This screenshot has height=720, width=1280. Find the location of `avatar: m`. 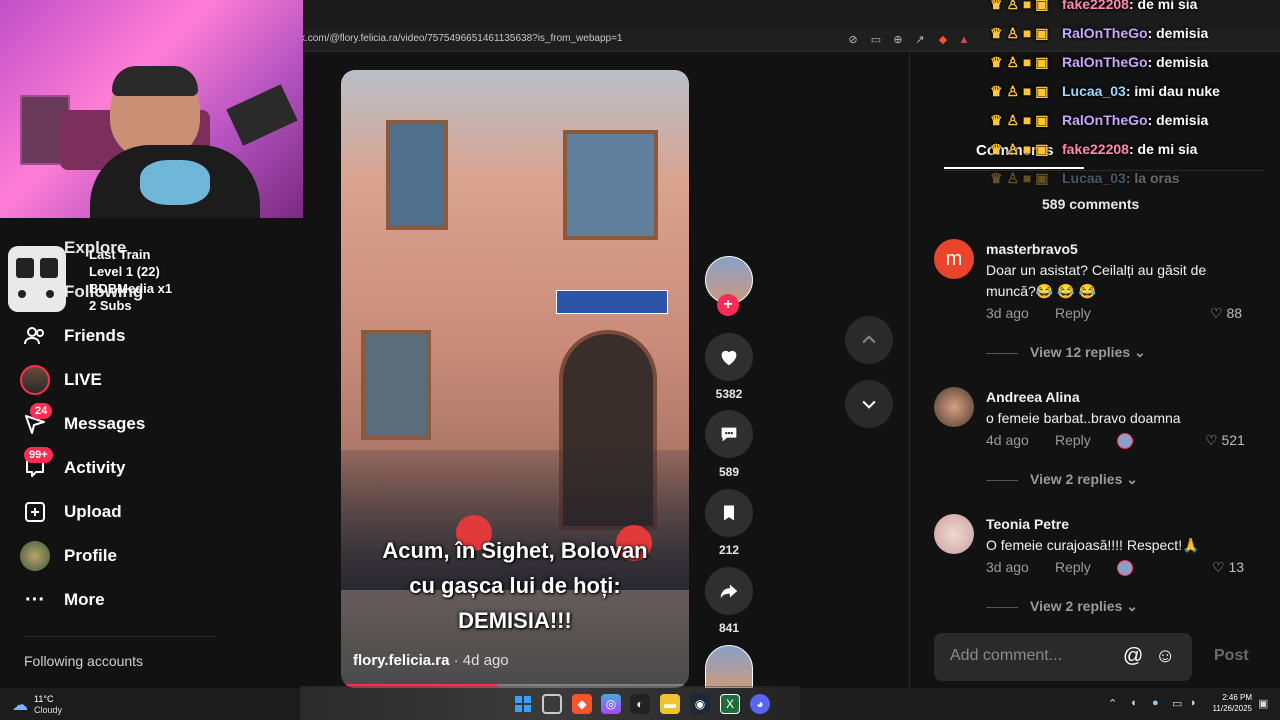

avatar: m is located at coordinates (954, 259).